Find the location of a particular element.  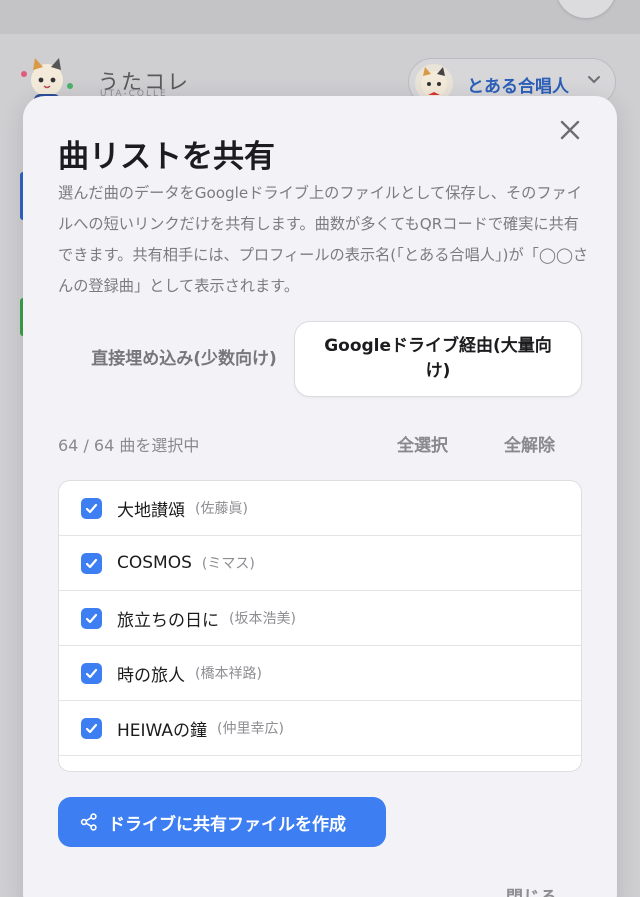

create-share-file-button: ドライブに共有ファイルを作成 is located at coordinates (222, 822).